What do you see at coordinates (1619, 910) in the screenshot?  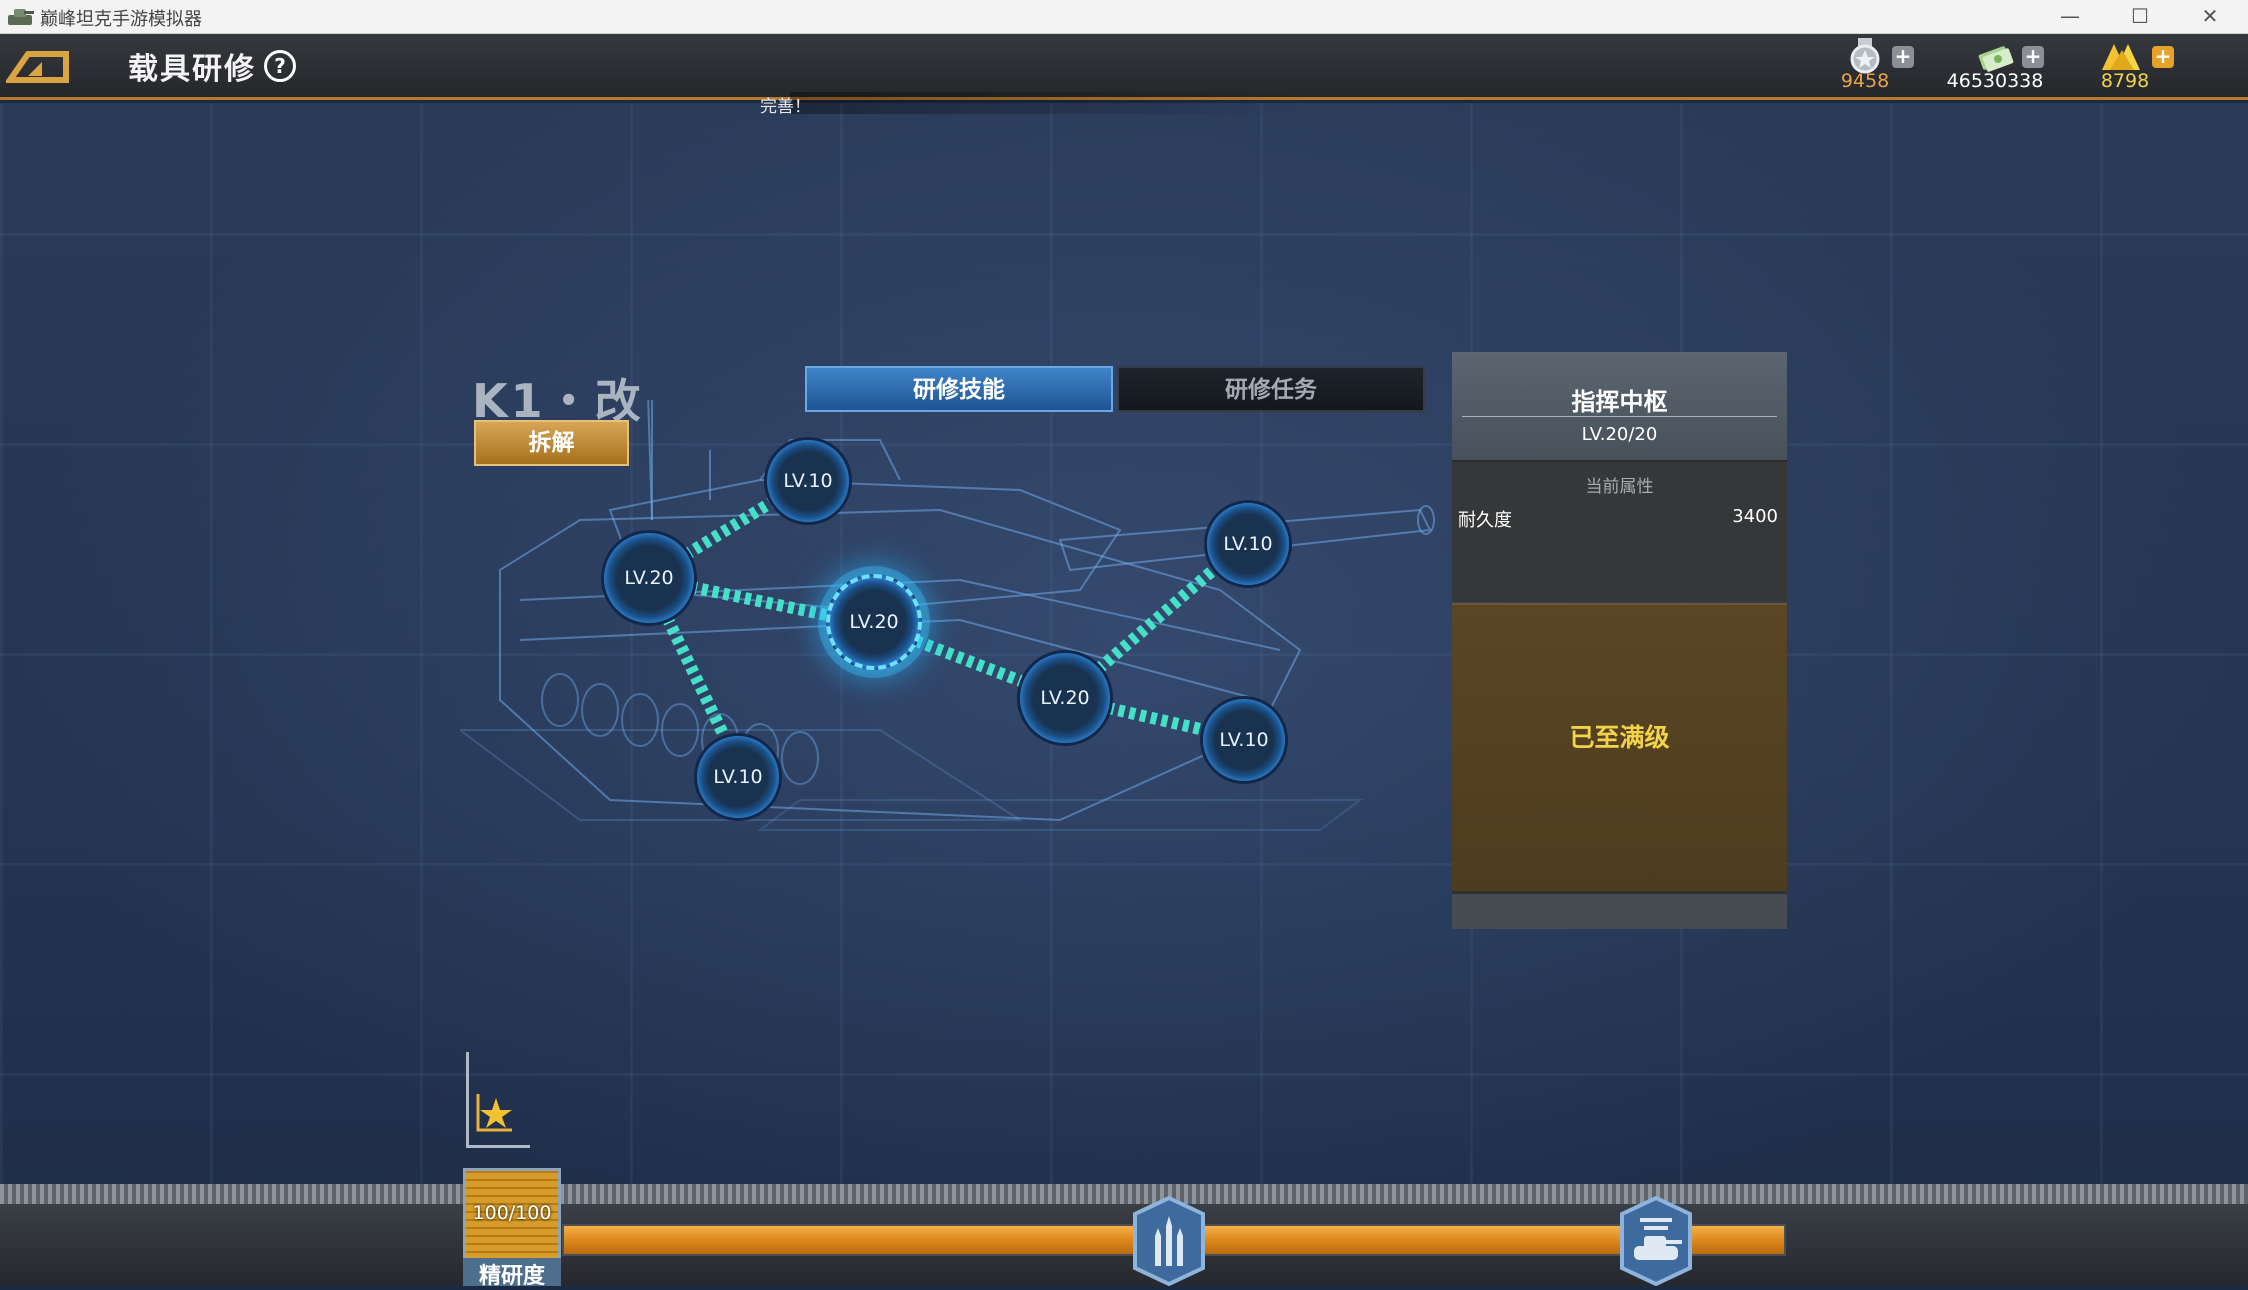 I see `panel-footer` at bounding box center [1619, 910].